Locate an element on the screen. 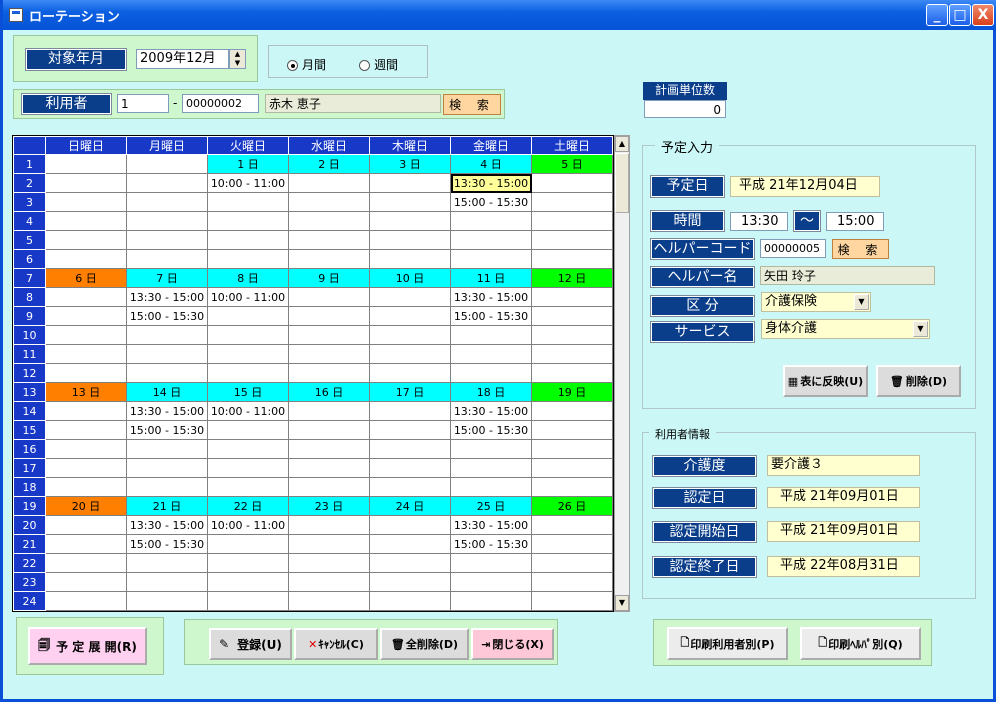 This screenshot has width=996, height=702. time-to-input: 15:00 is located at coordinates (855, 221).